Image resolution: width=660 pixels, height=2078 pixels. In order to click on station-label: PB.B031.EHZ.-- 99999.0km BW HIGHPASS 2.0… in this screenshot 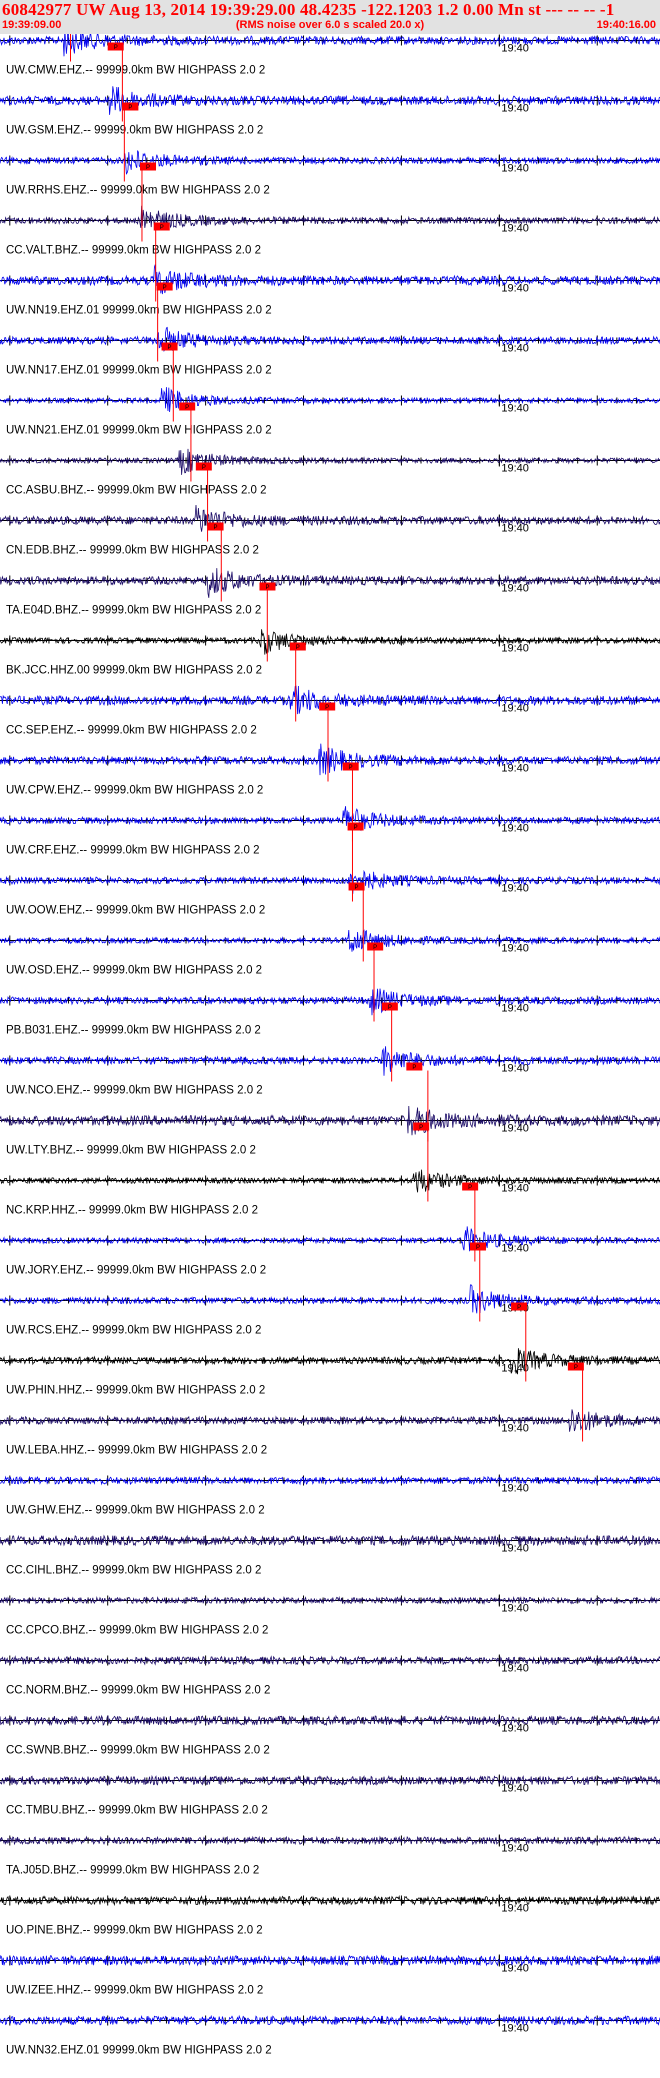, I will do `click(133, 1031)`.